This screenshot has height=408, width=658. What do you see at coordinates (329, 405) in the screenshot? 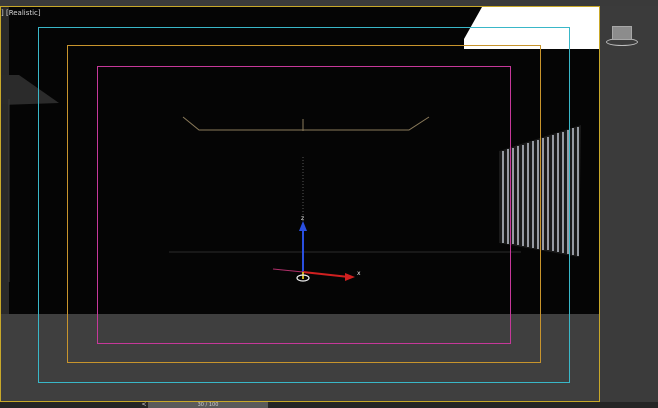
I see `bottom-bar` at bounding box center [329, 405].